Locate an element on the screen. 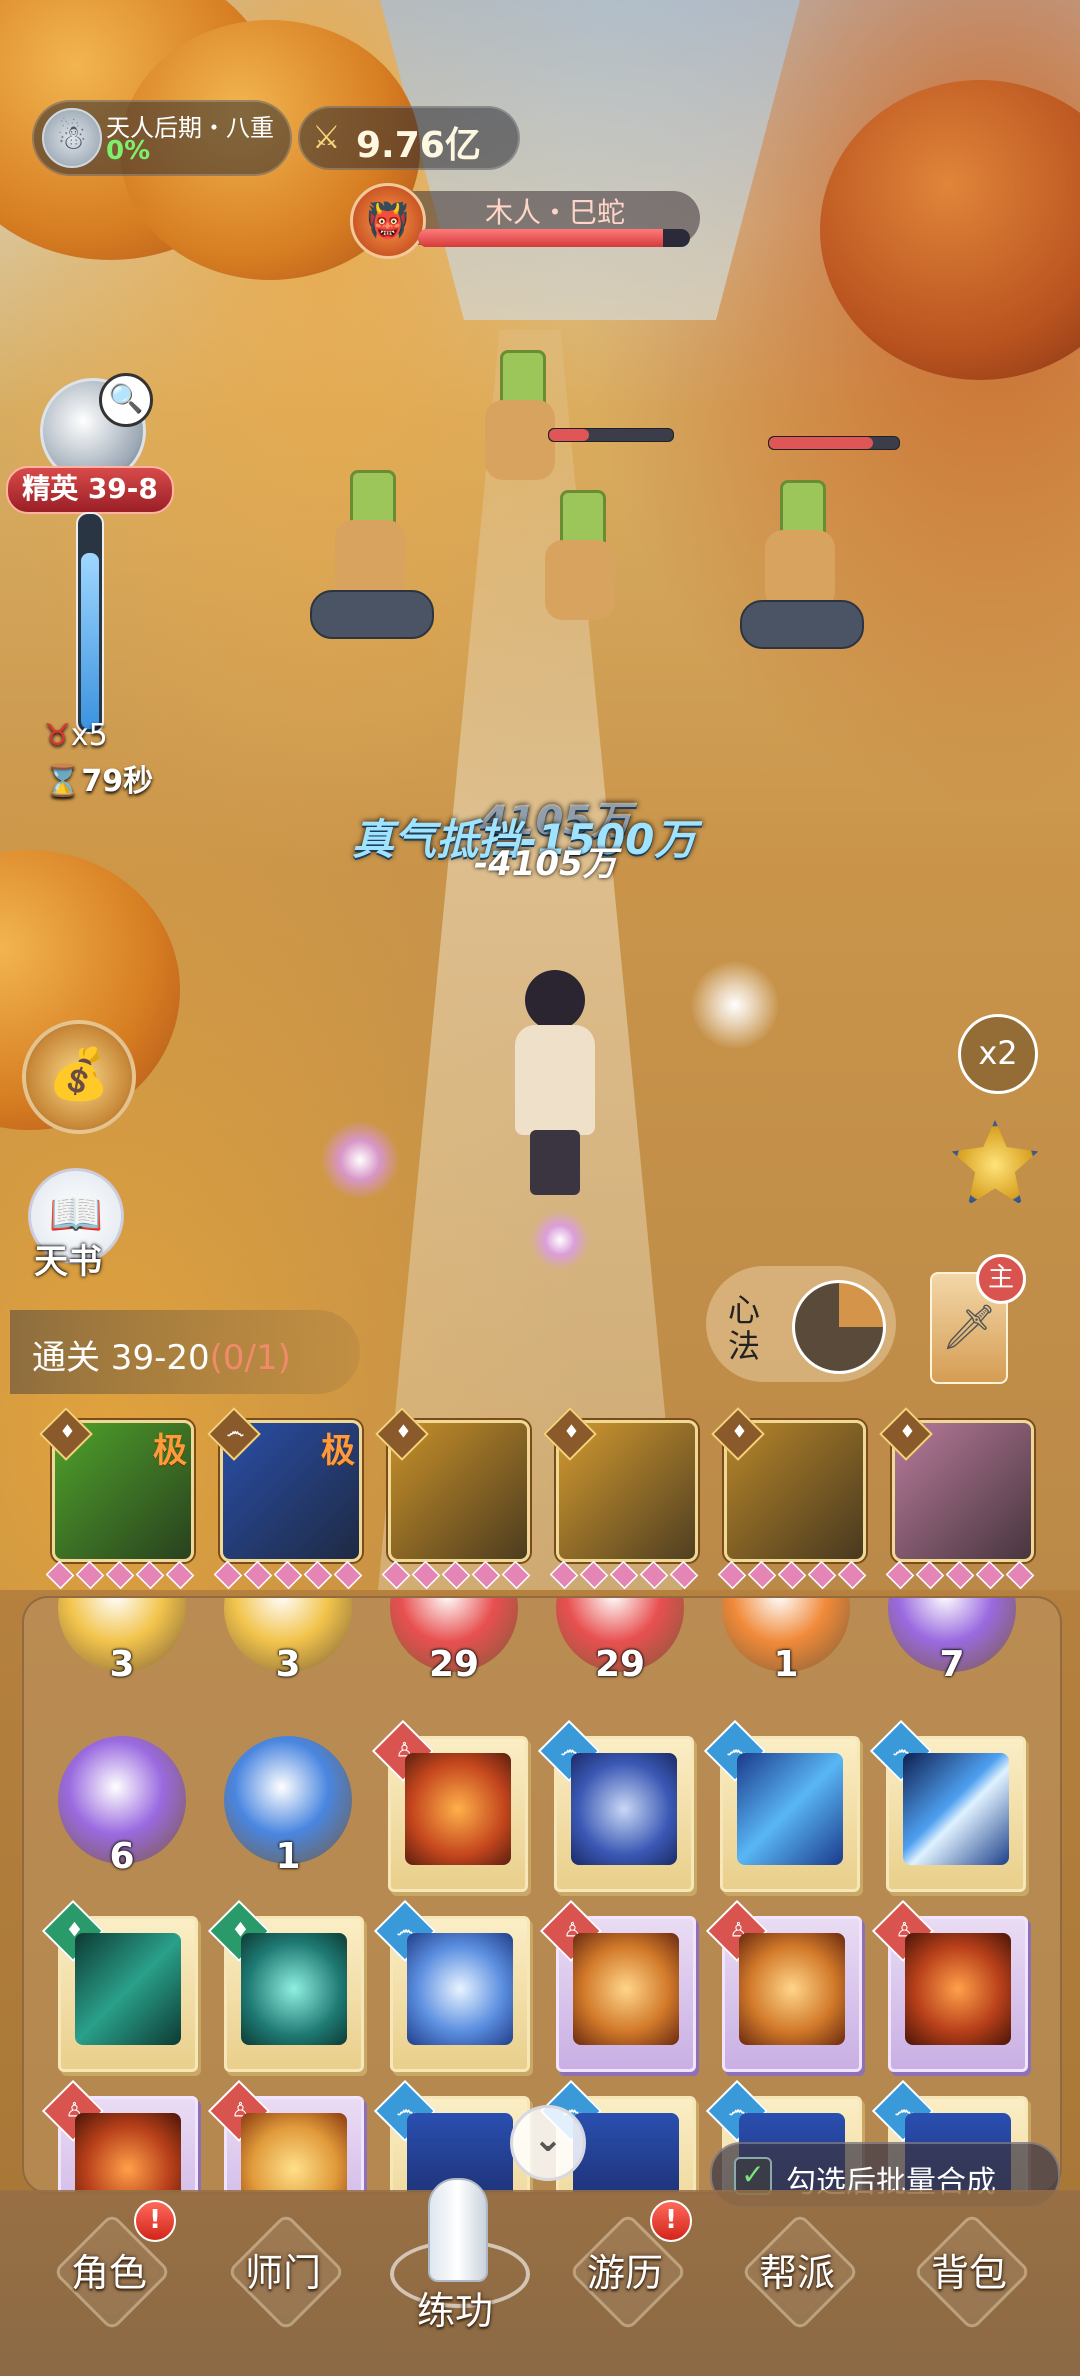 The image size is (1080, 2376). fragment-orb: 7 is located at coordinates (952, 1641).